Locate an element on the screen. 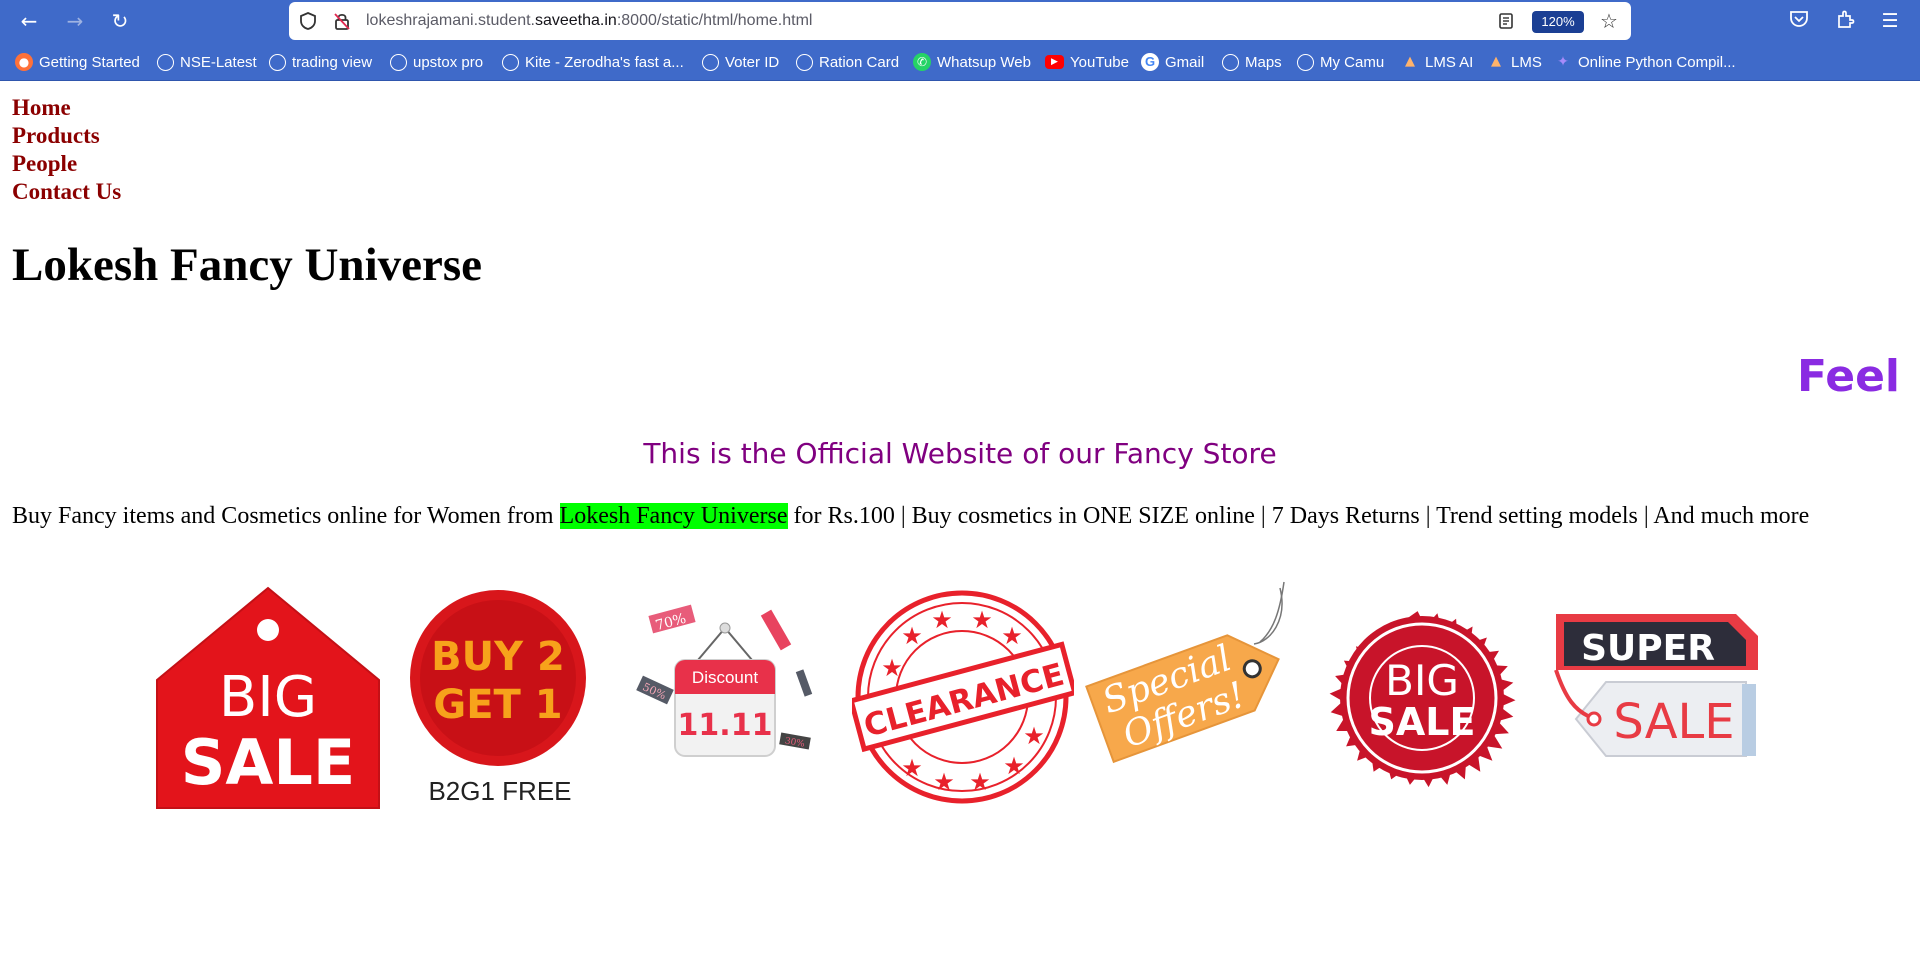 Image resolution: width=1920 pixels, height=957 pixels. tagline-highlight: Lokesh Fancy Universe is located at coordinates (673, 516).